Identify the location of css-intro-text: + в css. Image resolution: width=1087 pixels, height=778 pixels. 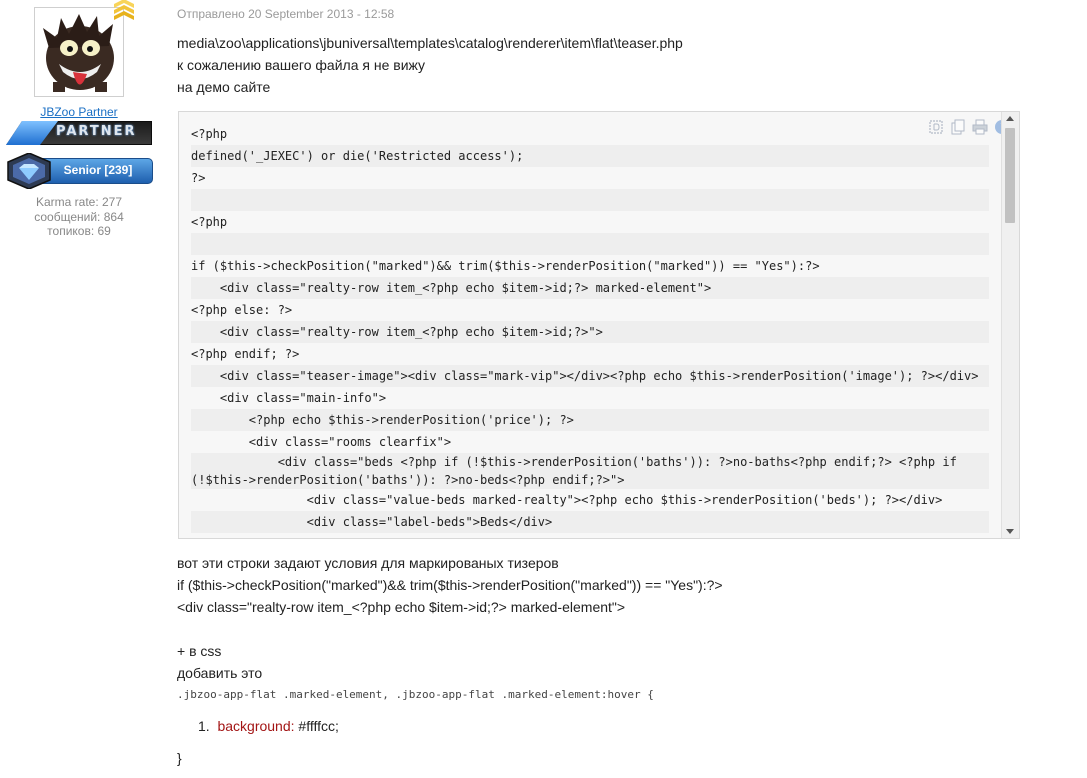
(199, 651).